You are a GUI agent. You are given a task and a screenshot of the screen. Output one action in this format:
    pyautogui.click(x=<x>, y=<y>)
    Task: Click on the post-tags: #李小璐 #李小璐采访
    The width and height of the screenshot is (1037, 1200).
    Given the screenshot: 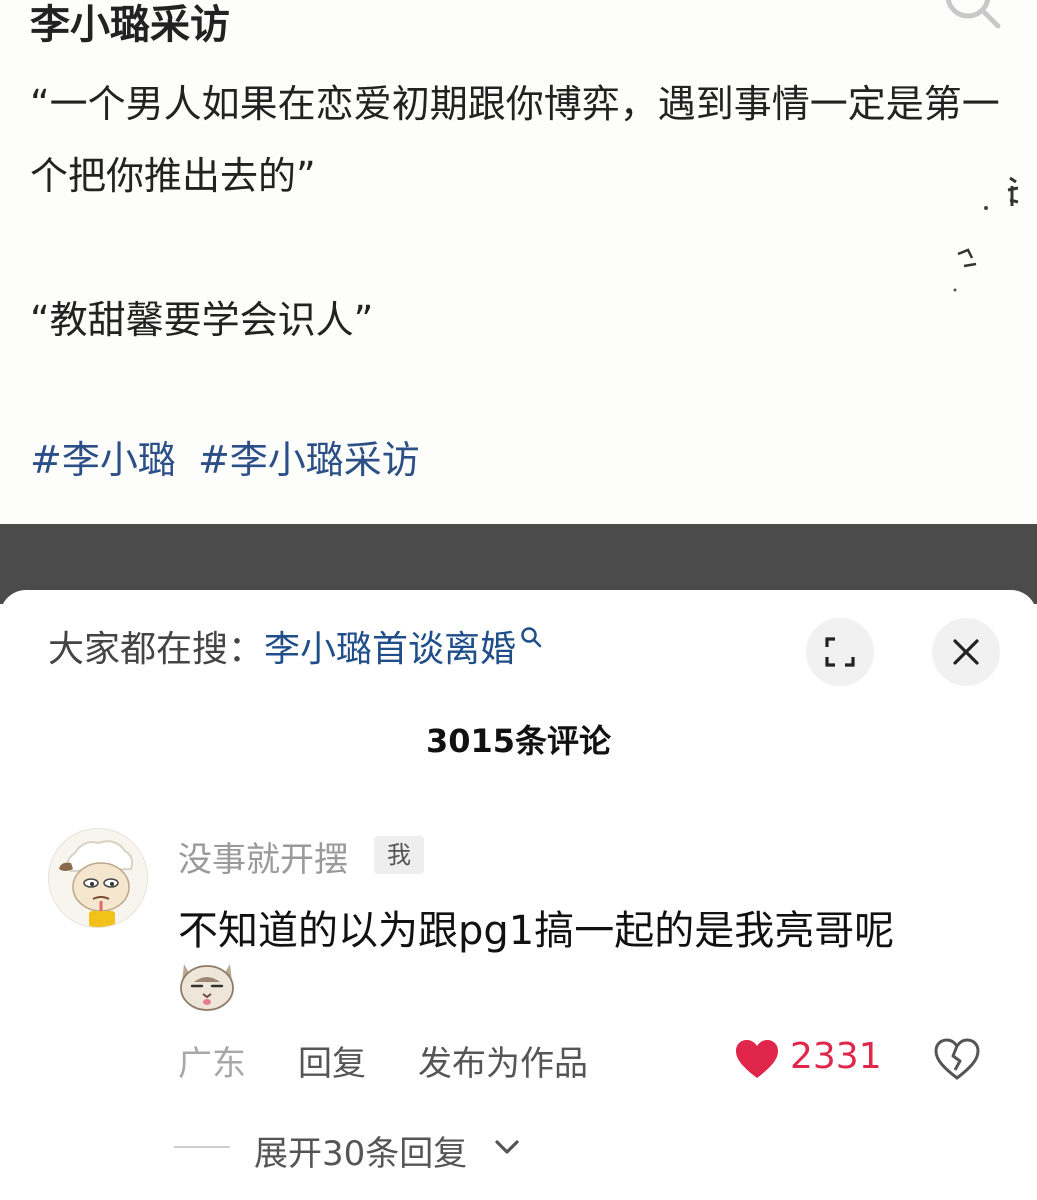 What is the action you would take?
    pyautogui.click(x=230, y=460)
    